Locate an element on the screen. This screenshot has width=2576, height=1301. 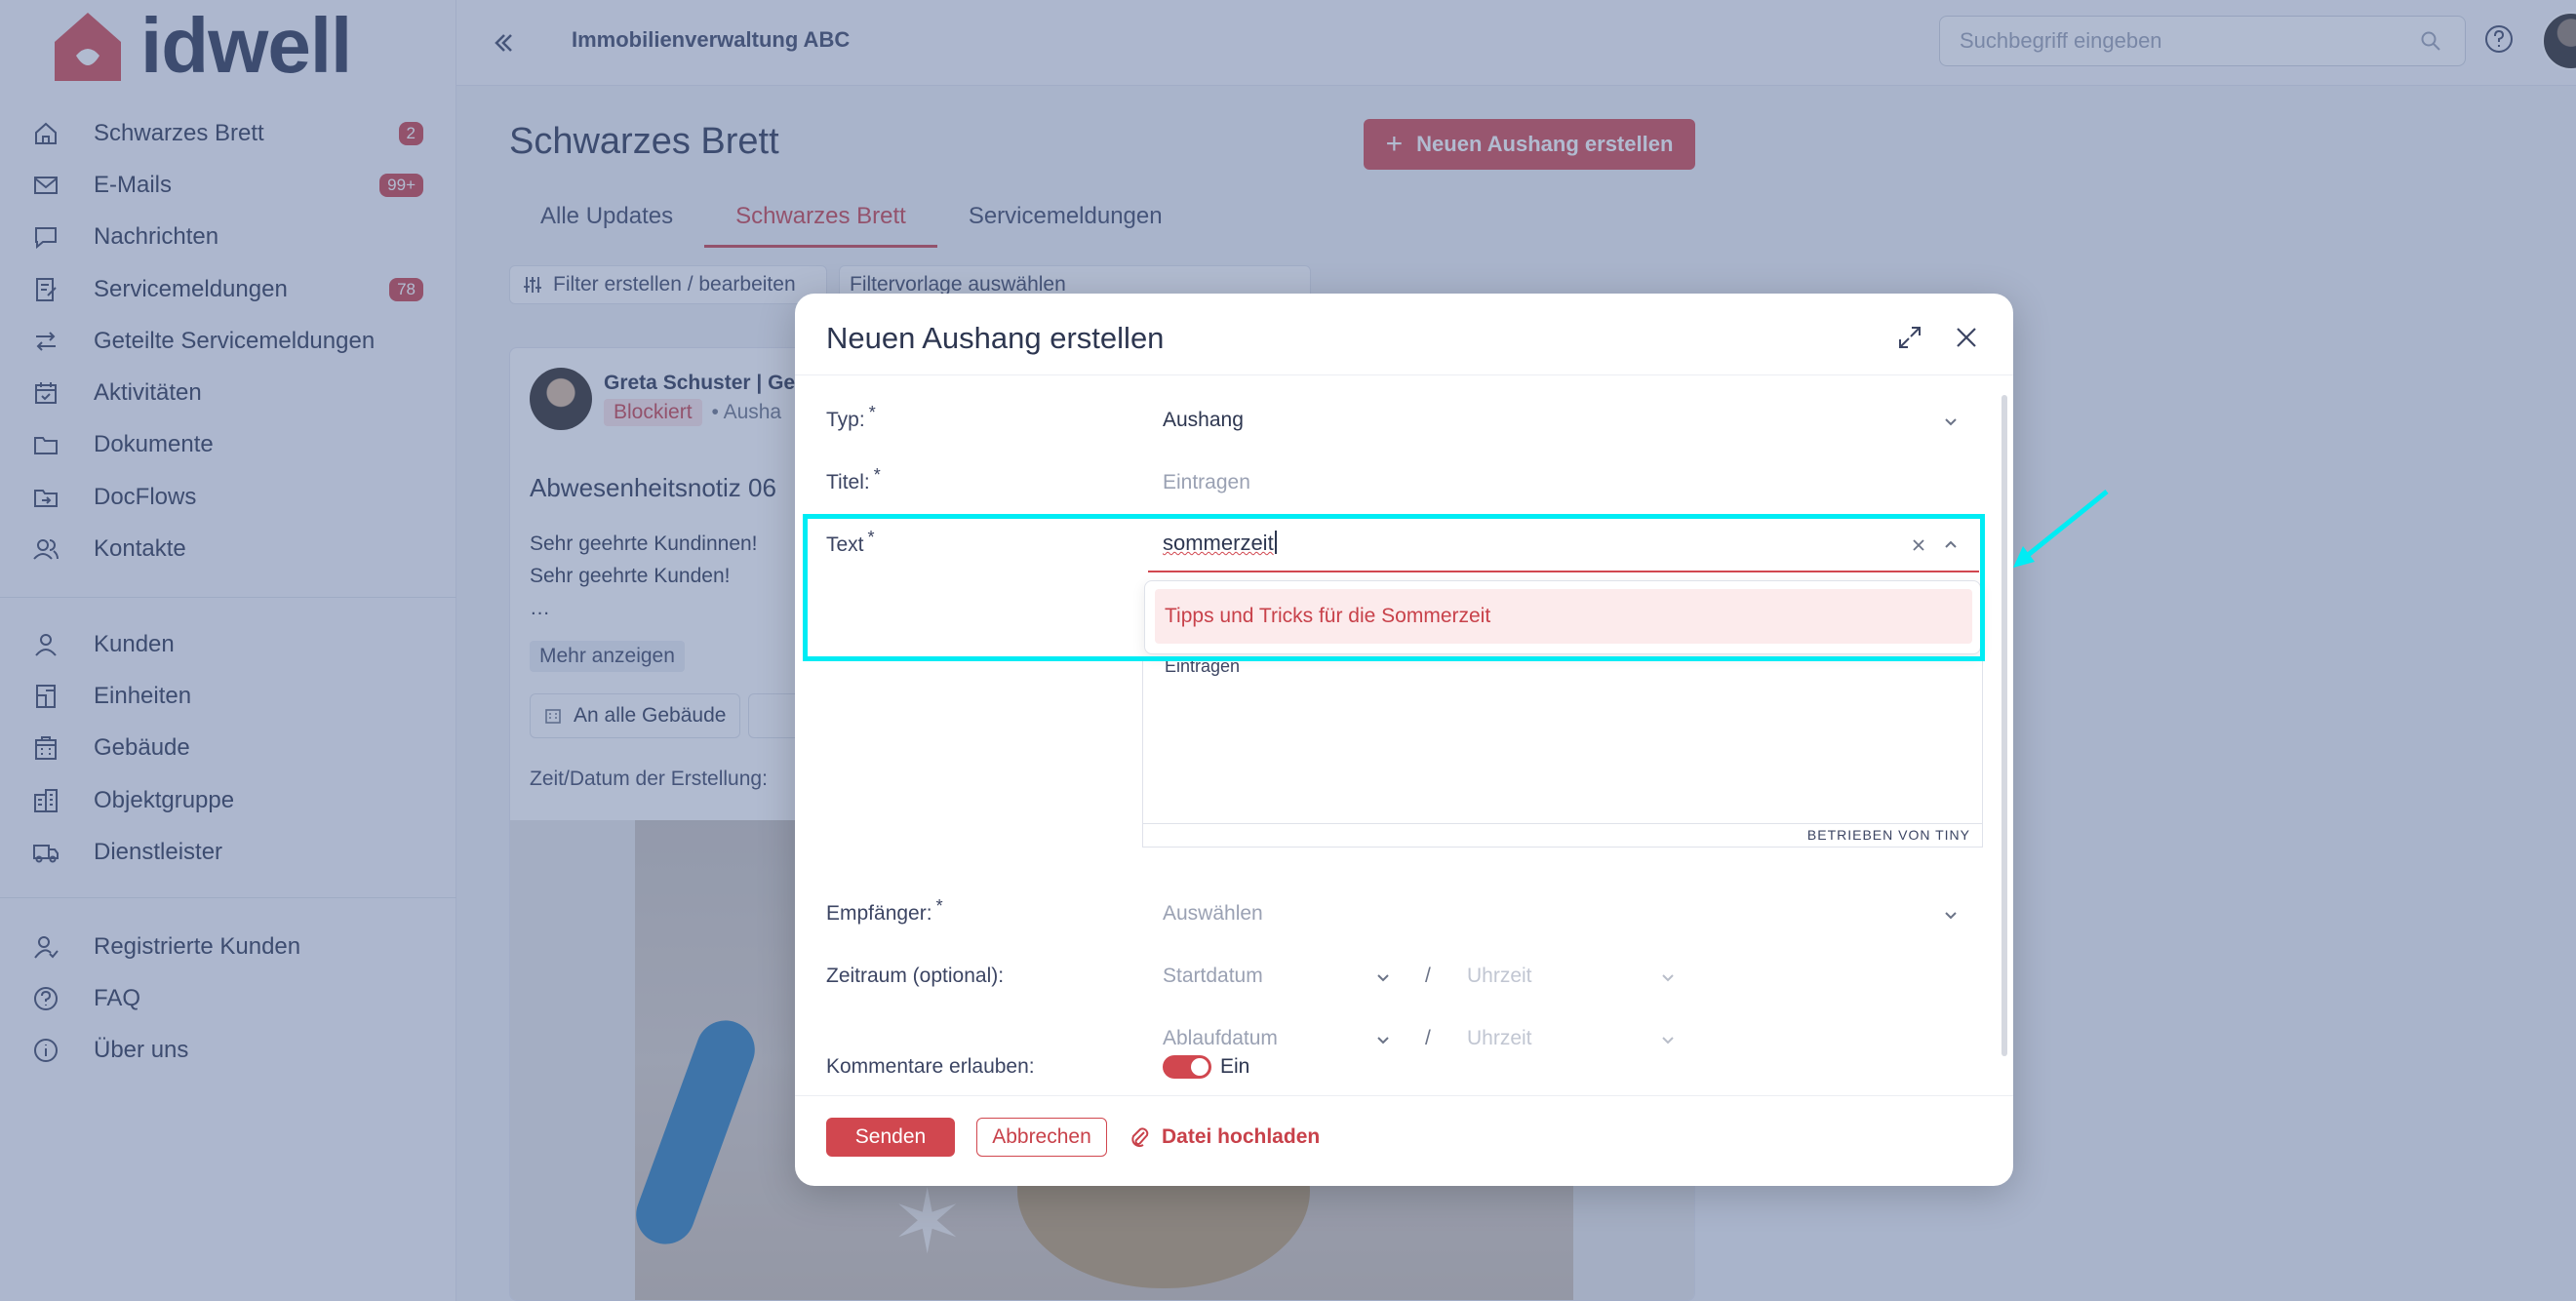
editor-powered-by: BETRIEBEN VON TINY is located at coordinates (1562, 835).